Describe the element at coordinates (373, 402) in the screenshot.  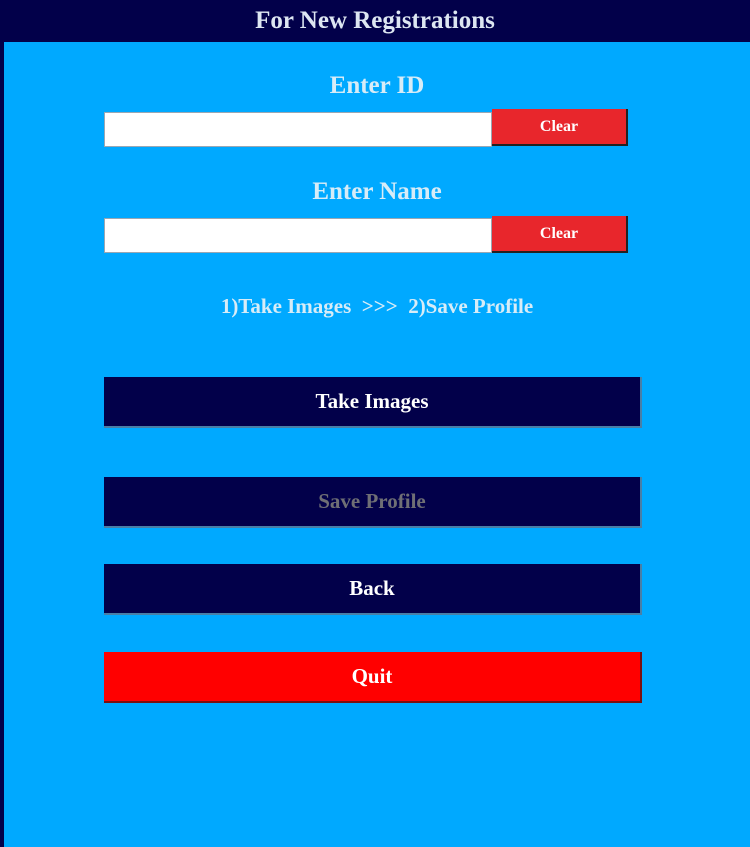
I see `take-images-button: Take Images` at that location.